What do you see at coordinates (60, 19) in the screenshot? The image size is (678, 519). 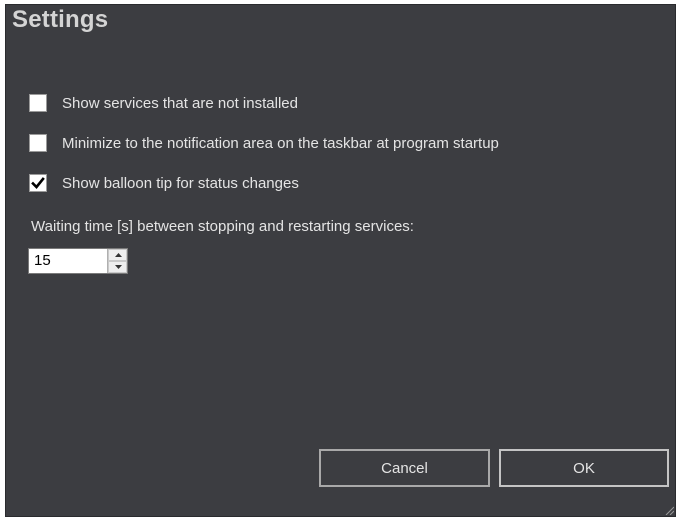 I see `window-title: Settings` at bounding box center [60, 19].